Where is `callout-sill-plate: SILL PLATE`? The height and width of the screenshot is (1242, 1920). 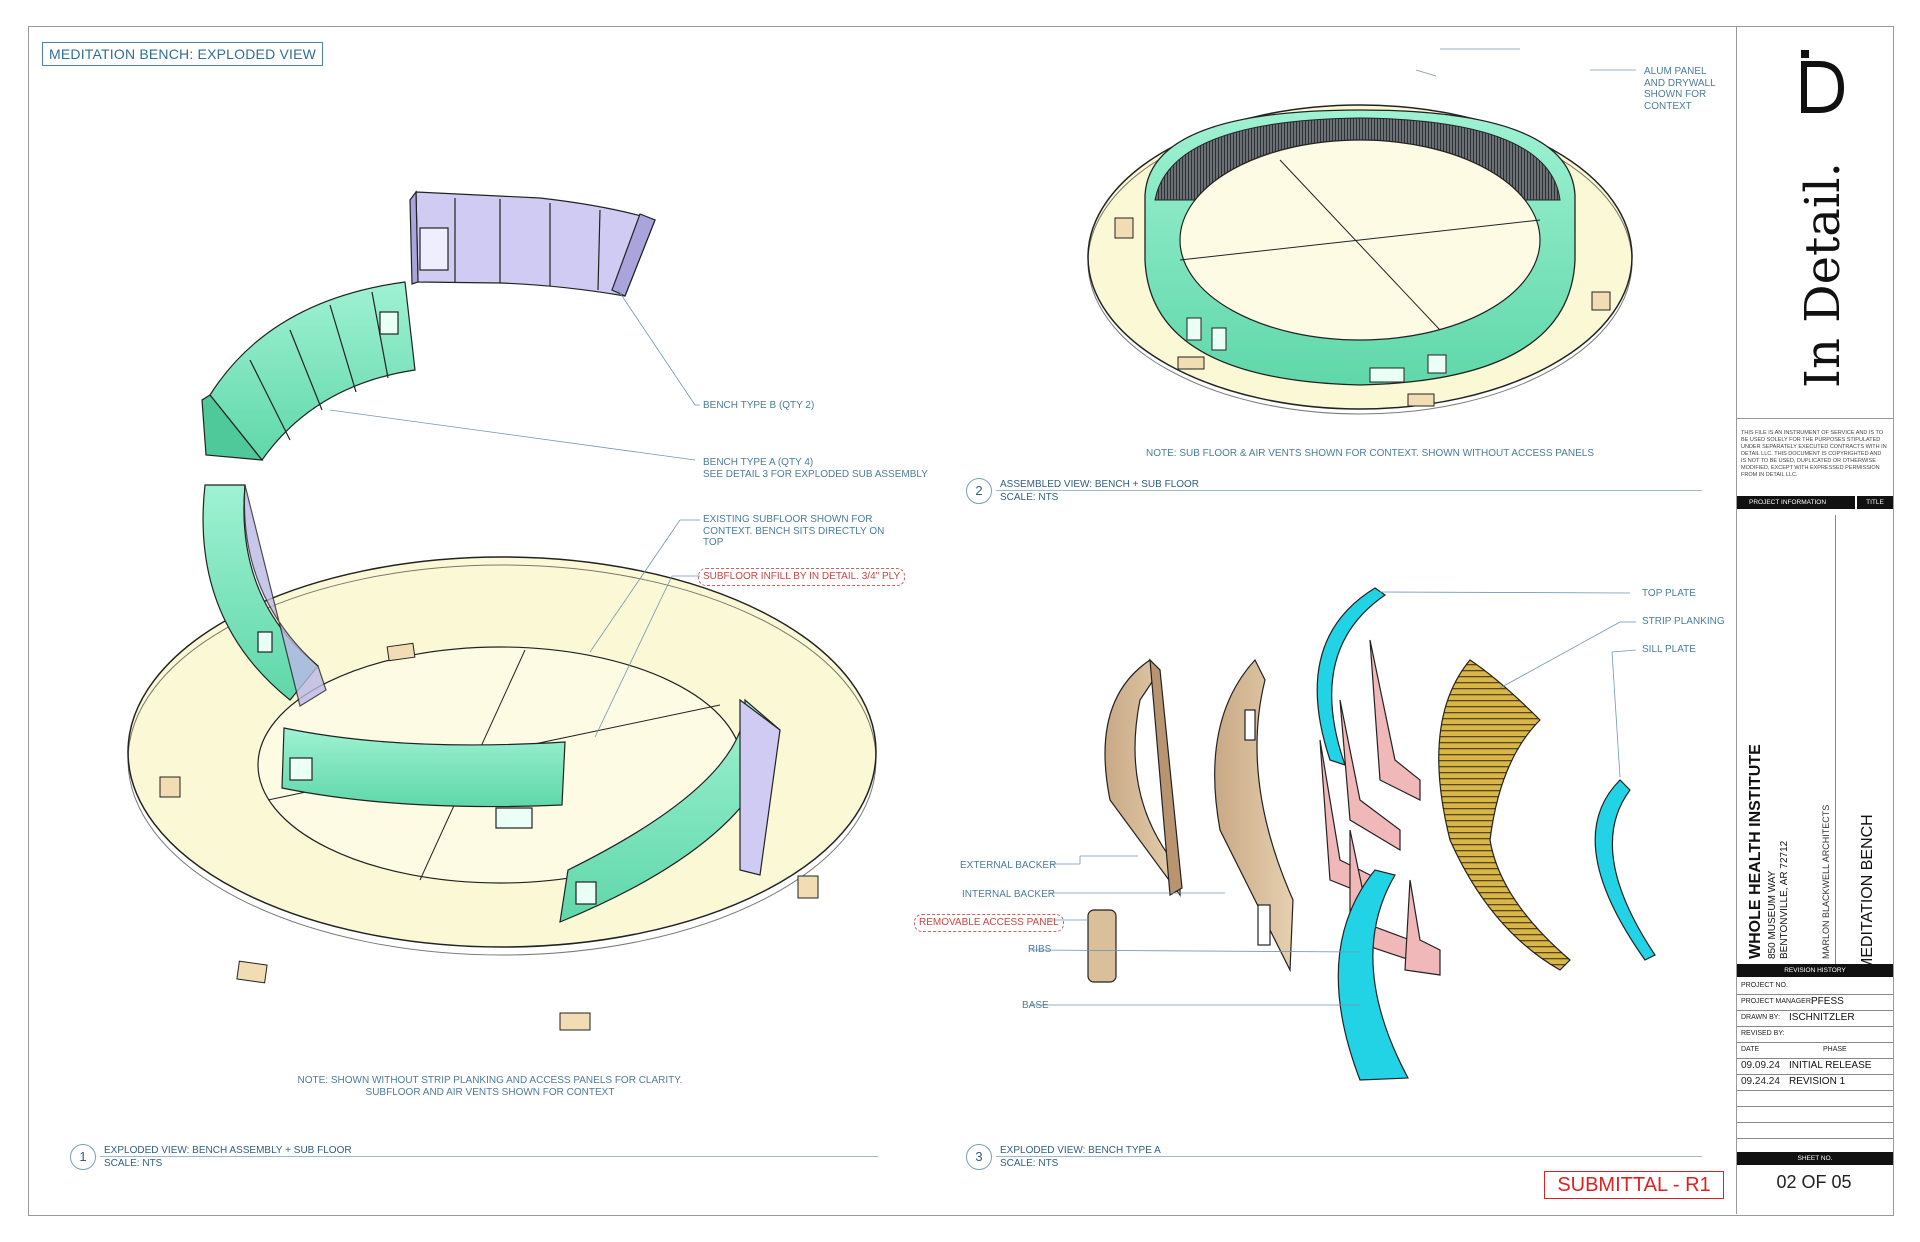 callout-sill-plate: SILL PLATE is located at coordinates (1669, 649).